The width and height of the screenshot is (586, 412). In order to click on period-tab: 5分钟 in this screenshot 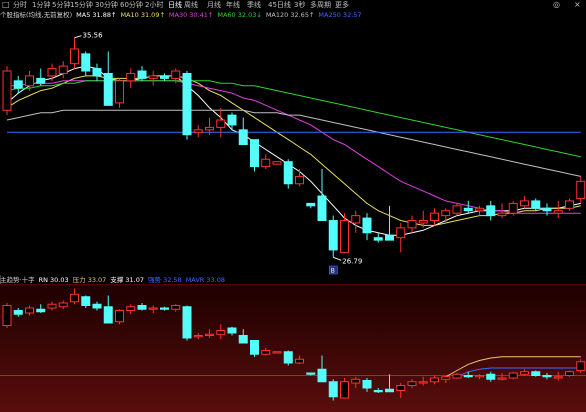, I will do `click(61, 5)`.